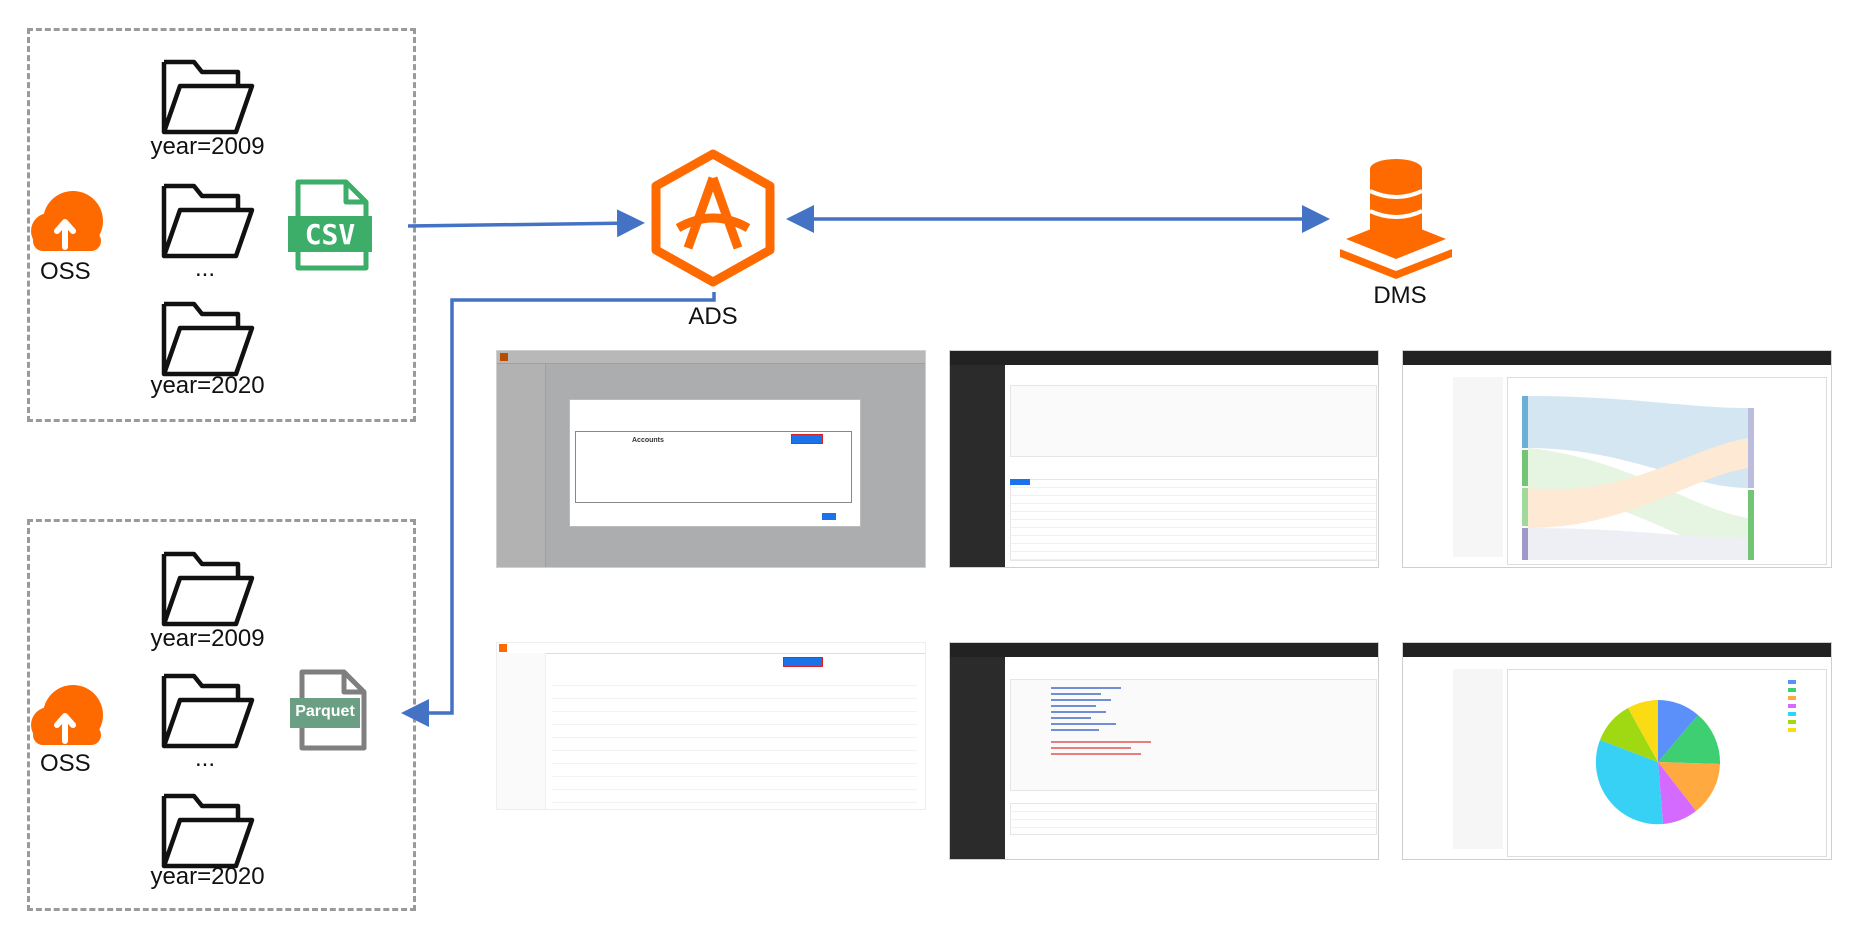  What do you see at coordinates (1164, 459) in the screenshot?
I see `dms-sql-editor-thumbnail` at bounding box center [1164, 459].